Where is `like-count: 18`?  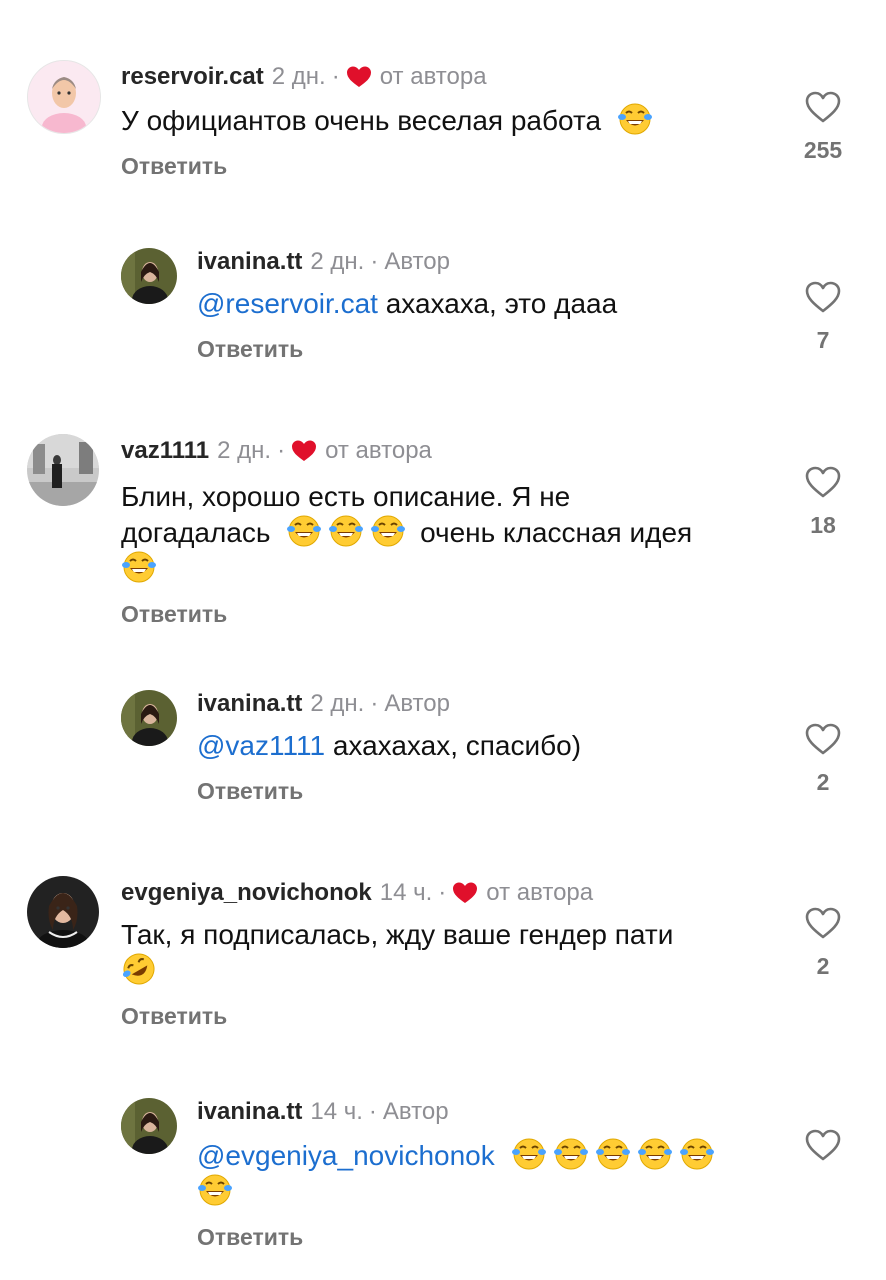 like-count: 18 is located at coordinates (823, 525).